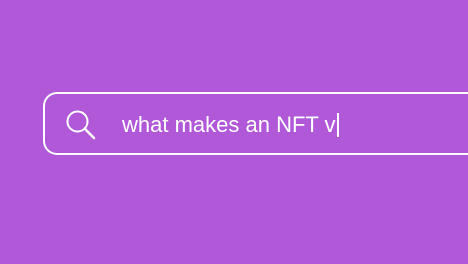 The image size is (468, 264). What do you see at coordinates (81, 125) in the screenshot?
I see `search-icon` at bounding box center [81, 125].